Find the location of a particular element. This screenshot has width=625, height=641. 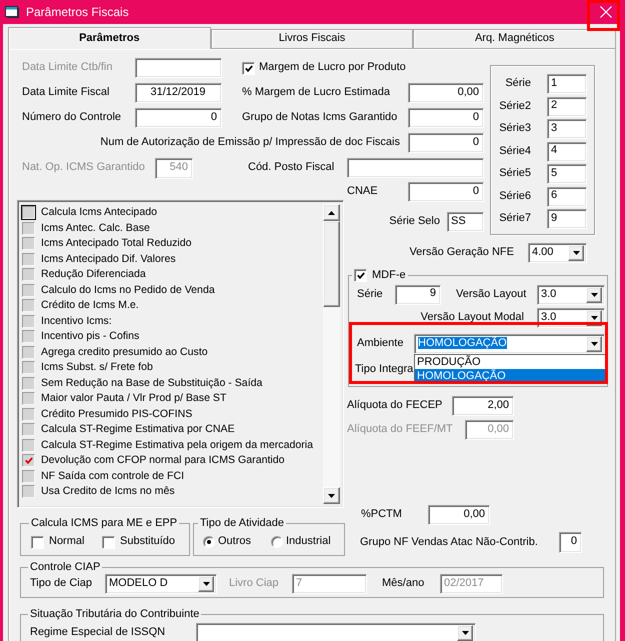

input-field: SS is located at coordinates (465, 222).